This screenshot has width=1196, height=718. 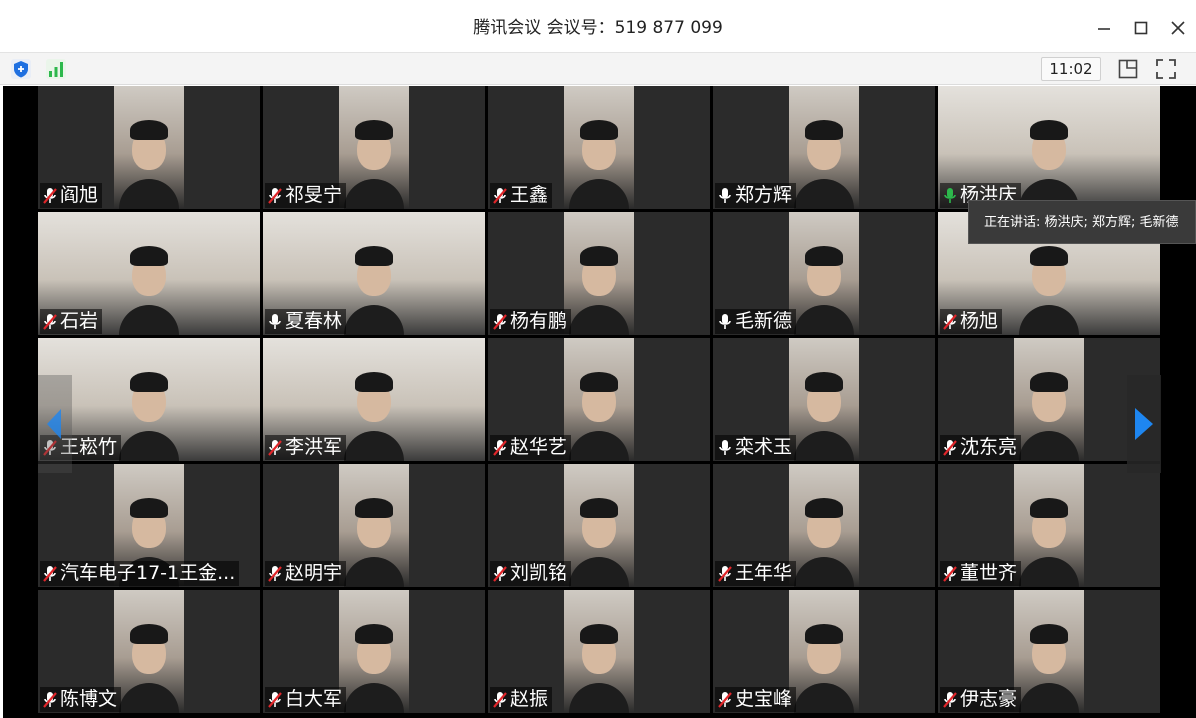 What do you see at coordinates (314, 699) in the screenshot?
I see `participant-name: 白大军` at bounding box center [314, 699].